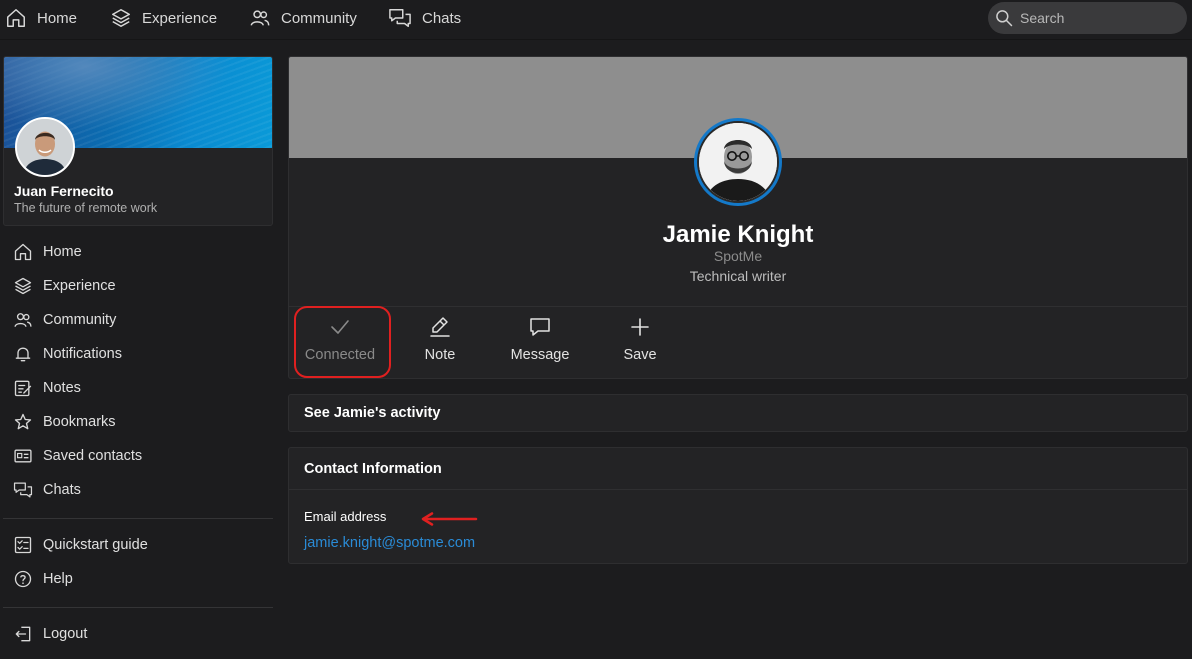 Image resolution: width=1192 pixels, height=659 pixels. I want to click on contact-divider, so click(738, 489).